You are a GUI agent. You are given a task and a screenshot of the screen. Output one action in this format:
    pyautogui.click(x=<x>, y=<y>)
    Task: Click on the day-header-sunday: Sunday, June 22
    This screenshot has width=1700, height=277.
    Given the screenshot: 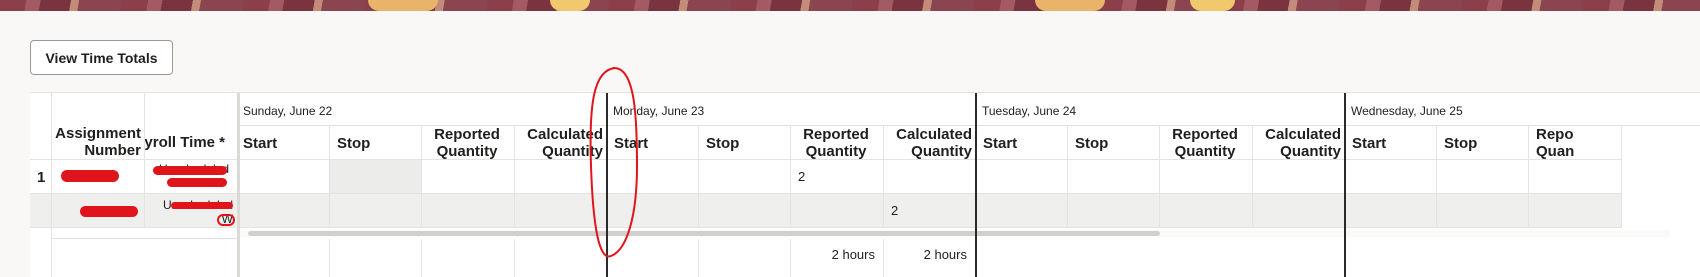 What is the action you would take?
    pyautogui.click(x=422, y=109)
    